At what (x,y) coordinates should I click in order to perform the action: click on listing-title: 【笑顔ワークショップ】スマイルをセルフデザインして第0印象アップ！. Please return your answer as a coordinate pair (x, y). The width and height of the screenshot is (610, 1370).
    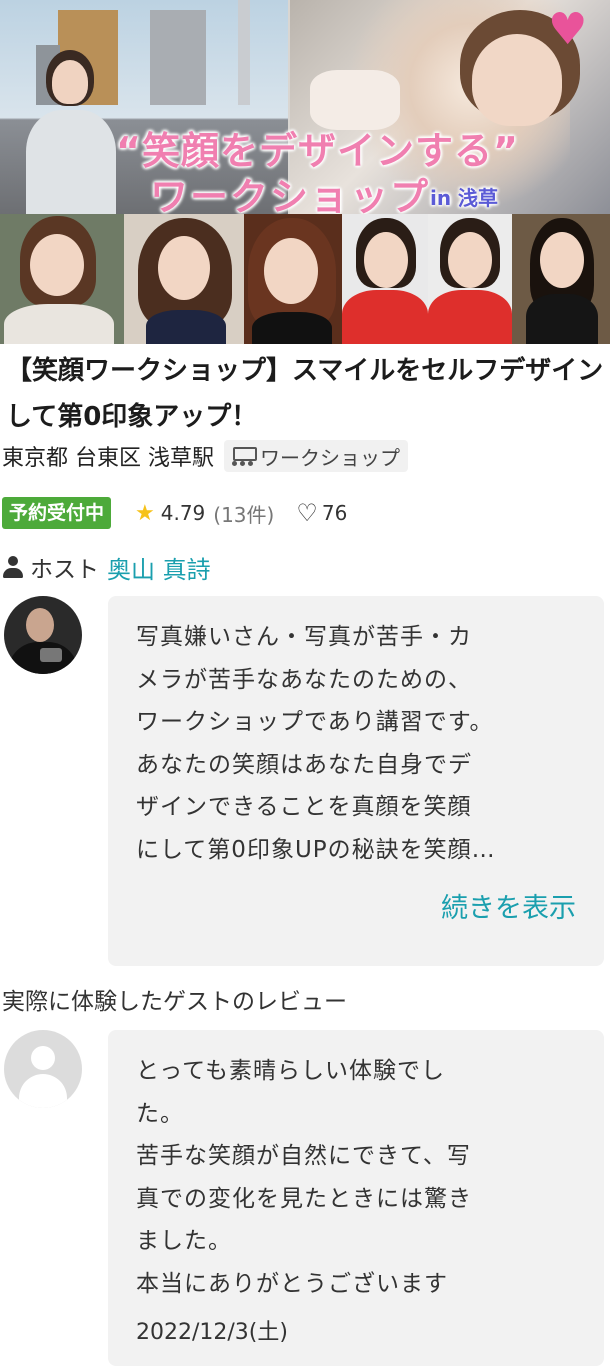
    Looking at the image, I should click on (305, 394).